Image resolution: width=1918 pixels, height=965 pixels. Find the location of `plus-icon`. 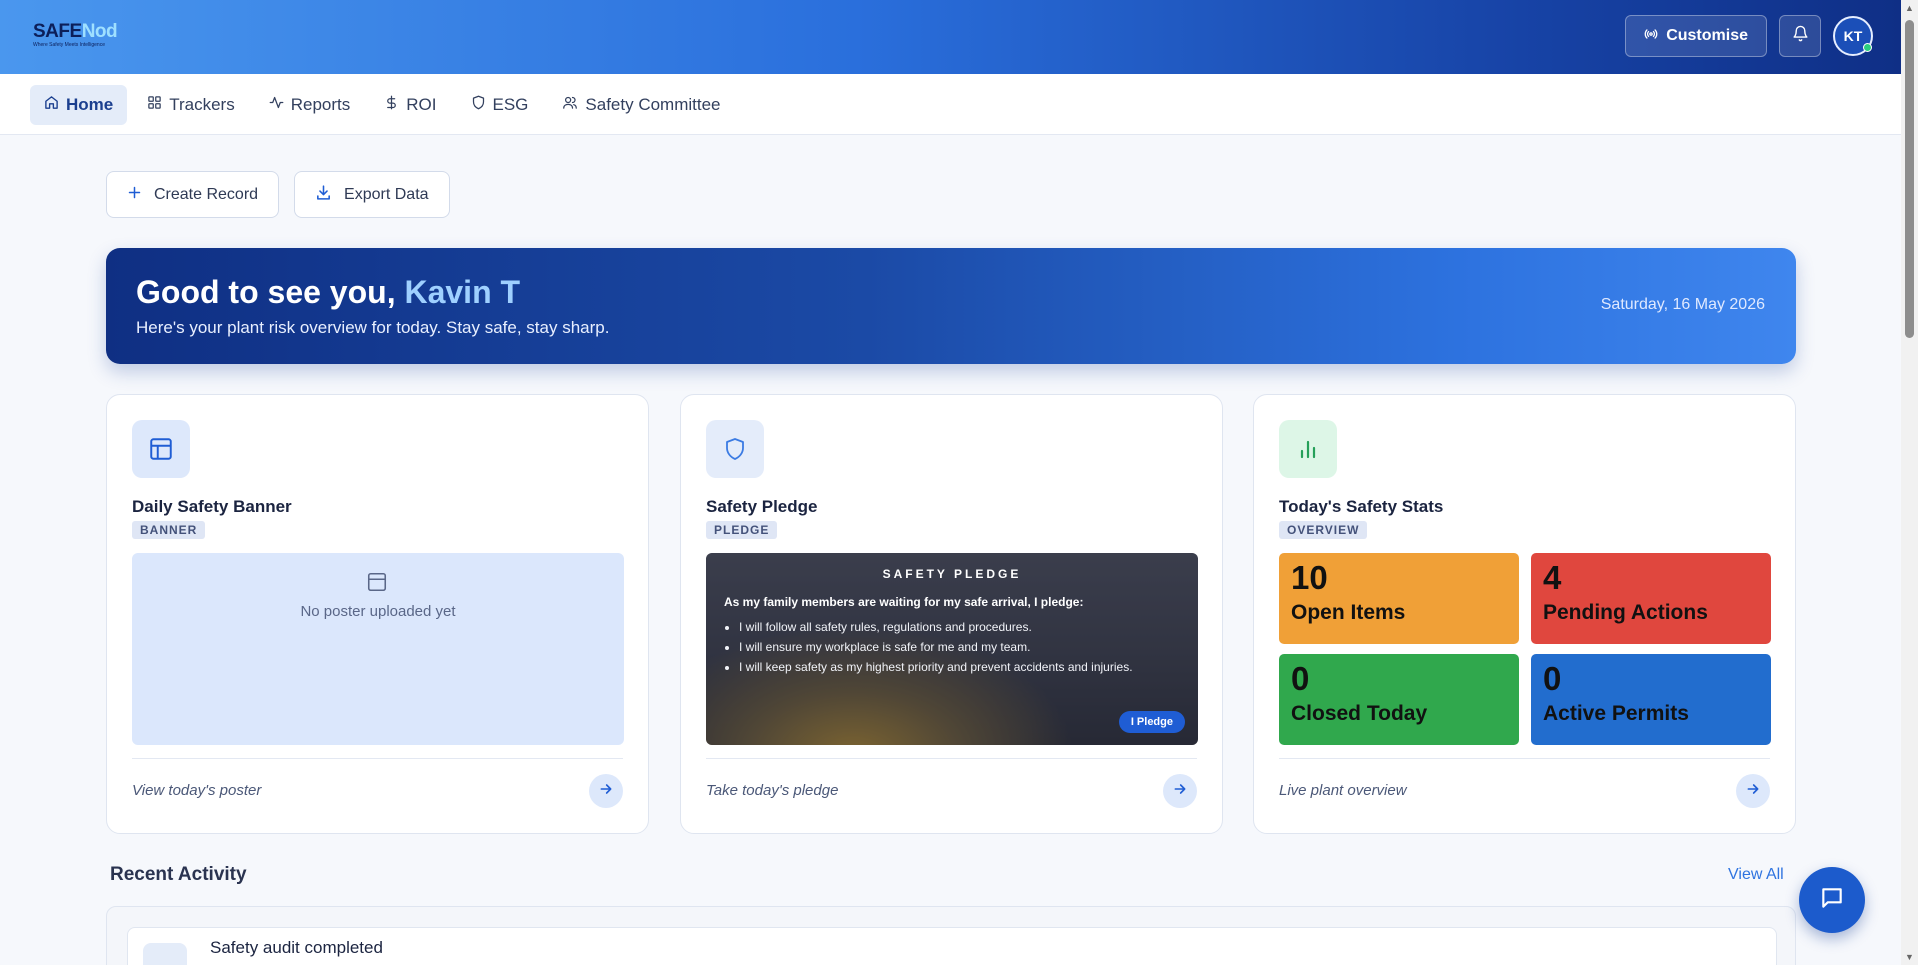

plus-icon is located at coordinates (134, 195).